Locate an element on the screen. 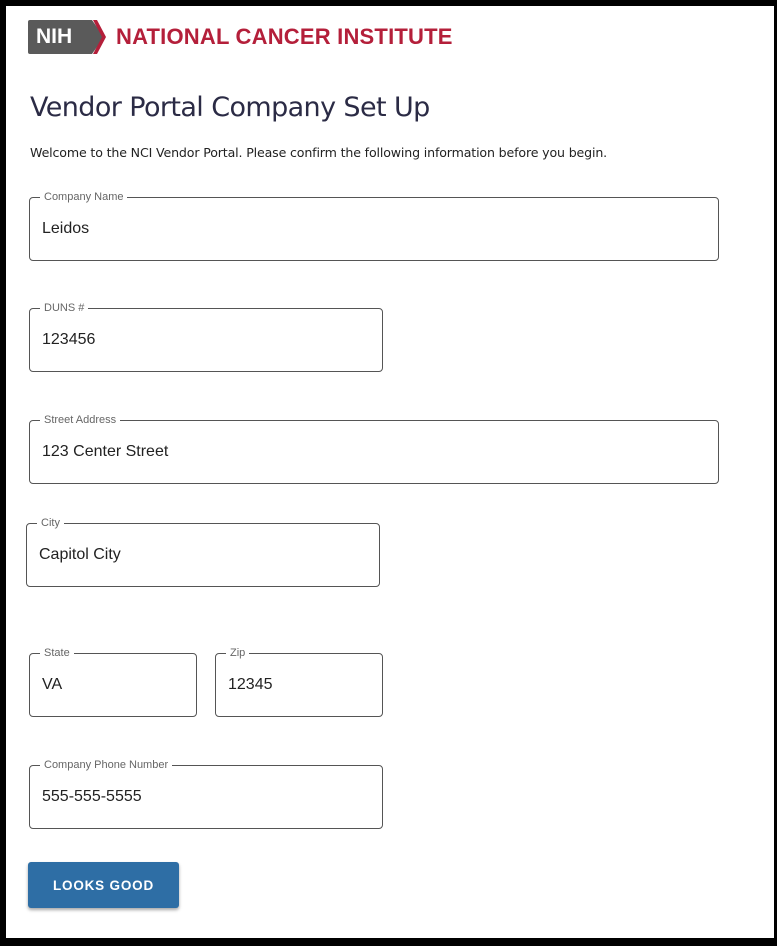 The height and width of the screenshot is (946, 777). phone-field: Company Phone Number is located at coordinates (206, 793).